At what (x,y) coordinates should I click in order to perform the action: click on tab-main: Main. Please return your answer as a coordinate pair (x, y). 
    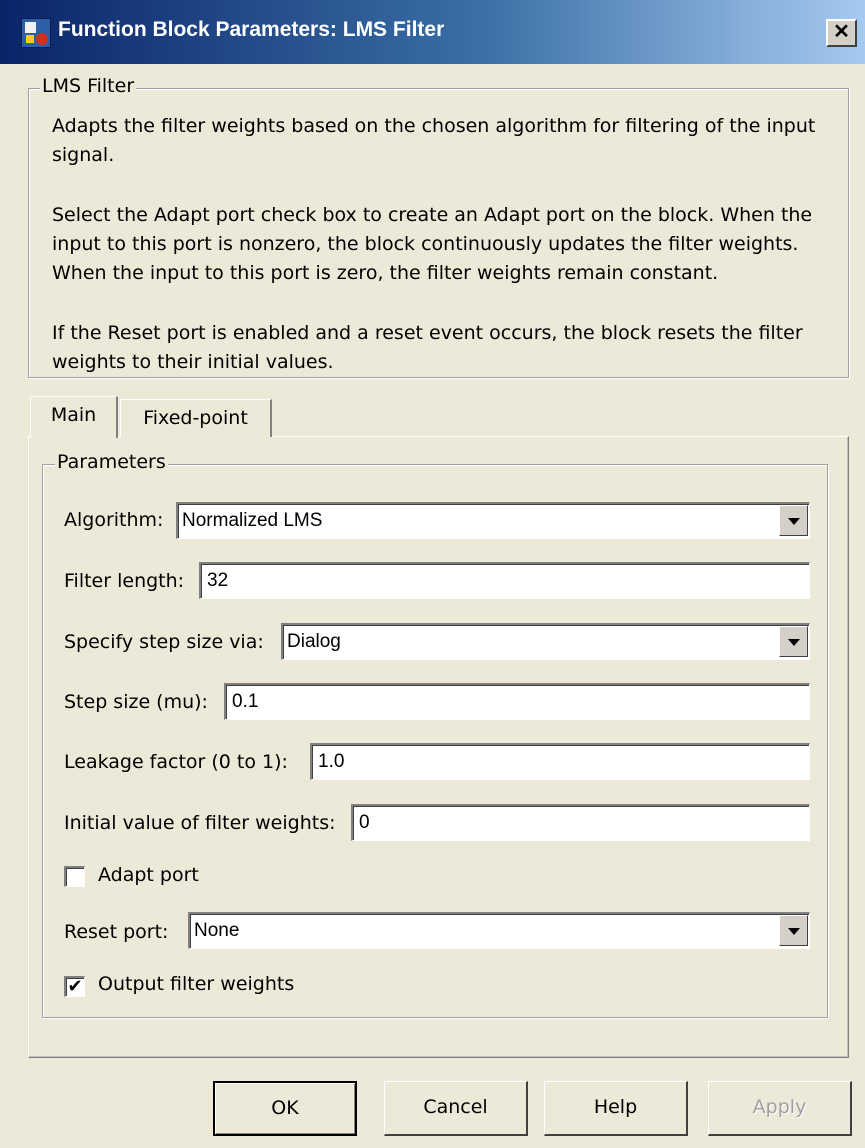
    Looking at the image, I should click on (74, 417).